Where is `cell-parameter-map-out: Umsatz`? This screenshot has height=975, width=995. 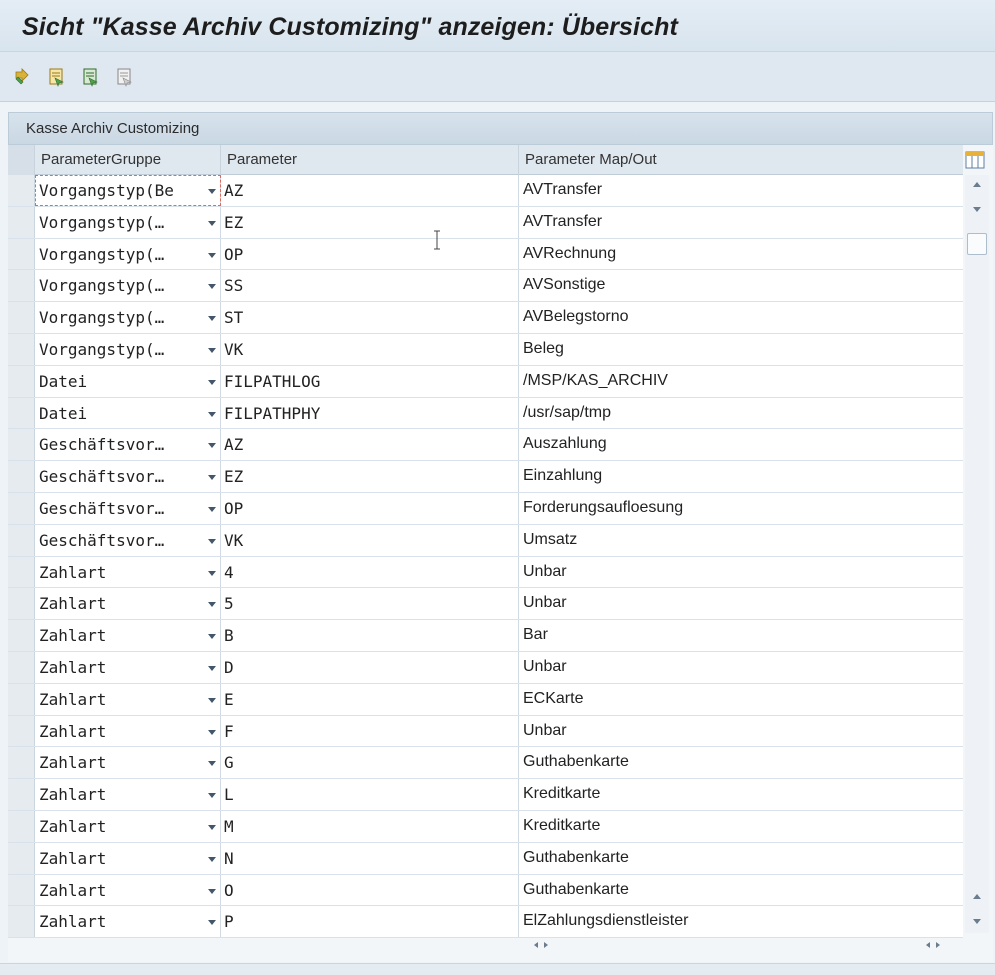
cell-parameter-map-out: Umsatz is located at coordinates (741, 540).